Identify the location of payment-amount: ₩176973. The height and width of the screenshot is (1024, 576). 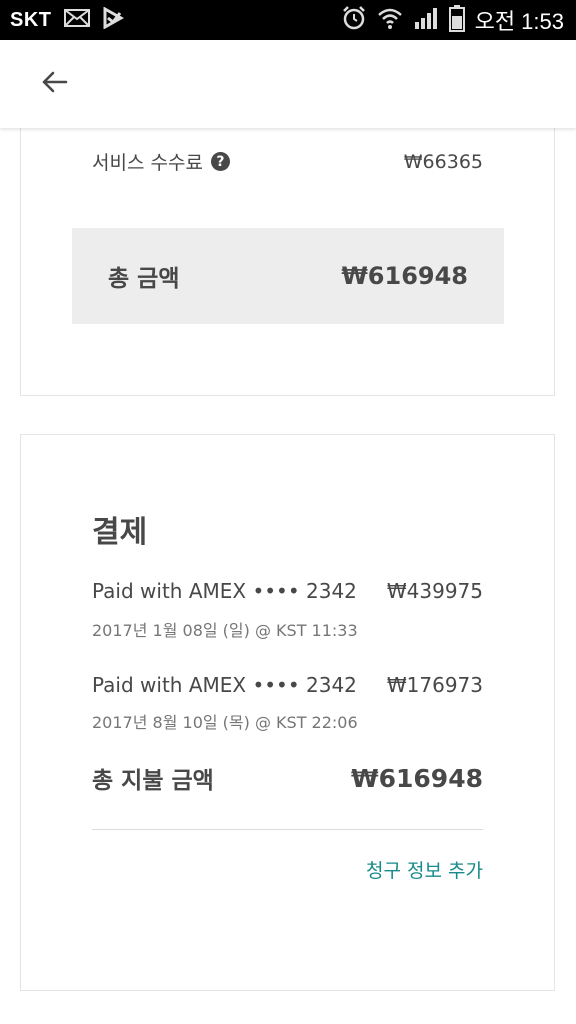
(434, 685).